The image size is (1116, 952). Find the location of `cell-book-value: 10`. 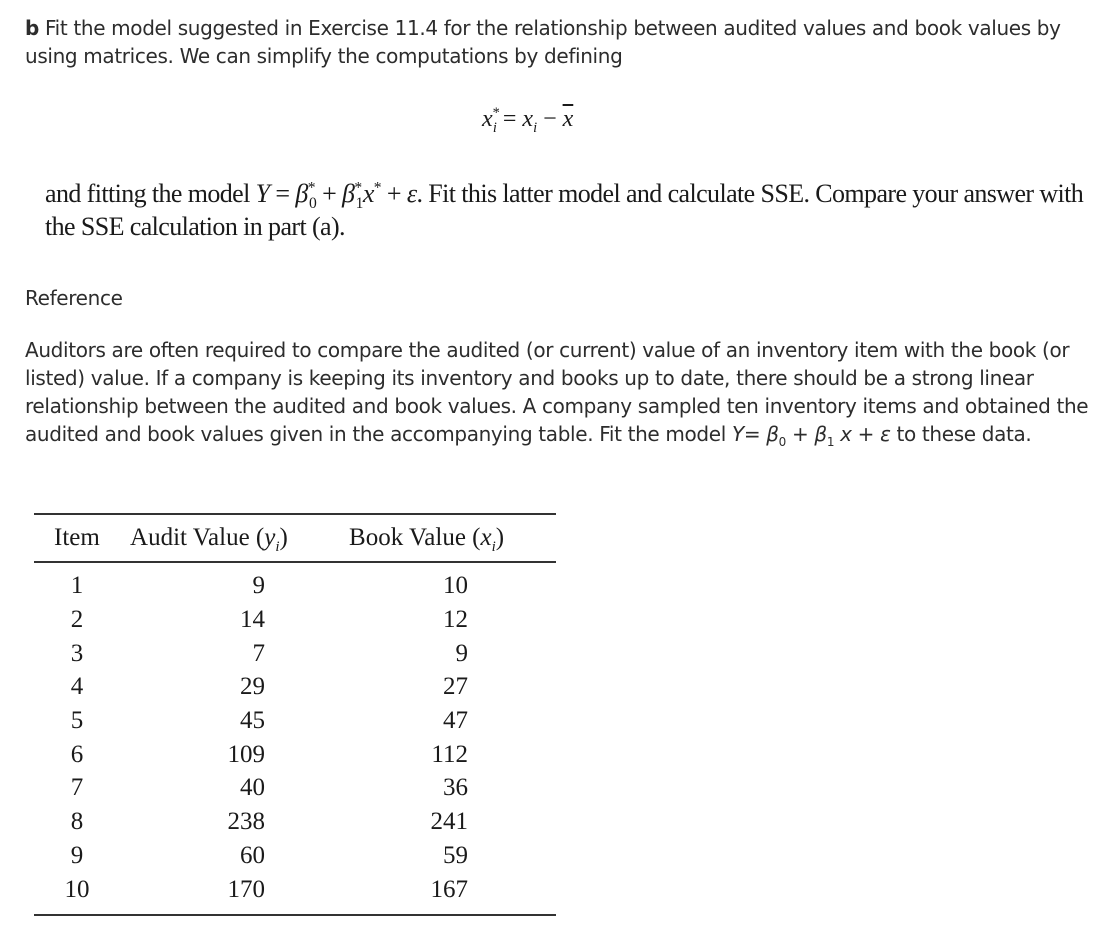

cell-book-value: 10 is located at coordinates (455, 586).